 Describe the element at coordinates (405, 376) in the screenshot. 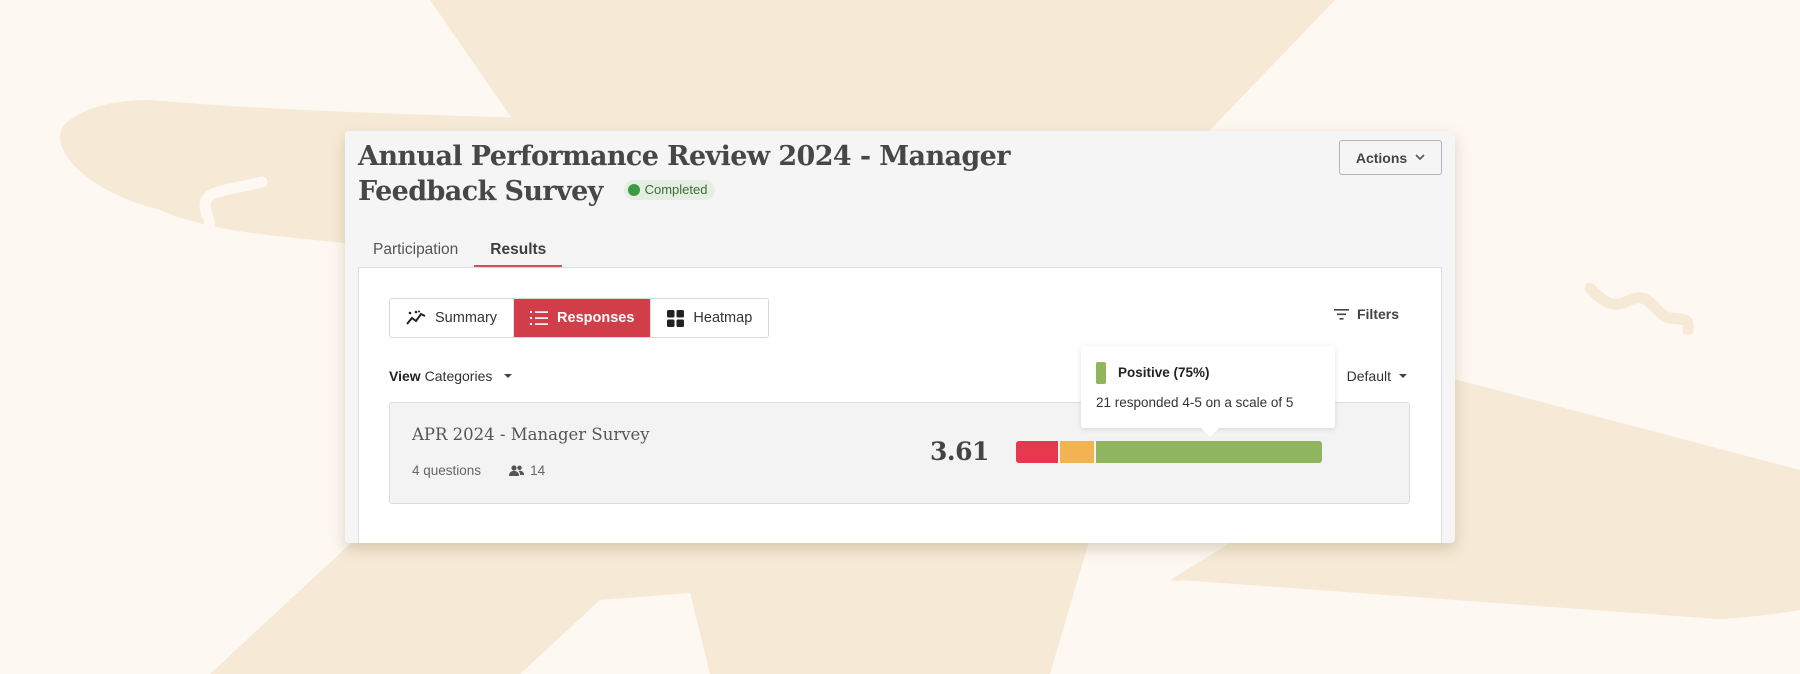

I see `view-prefix: View` at that location.